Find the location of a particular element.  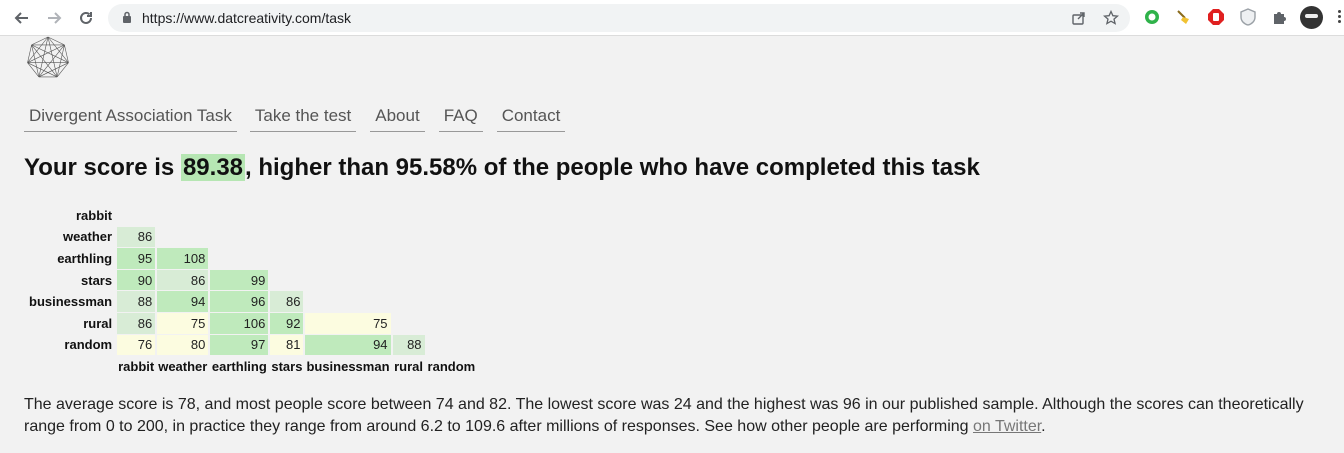

green-circle-extension-icon is located at coordinates (1152, 17).